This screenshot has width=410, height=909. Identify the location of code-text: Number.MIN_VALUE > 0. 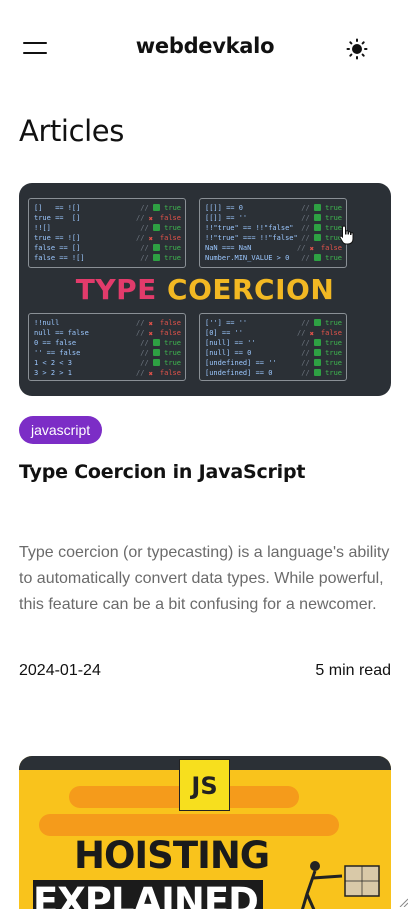
(247, 258).